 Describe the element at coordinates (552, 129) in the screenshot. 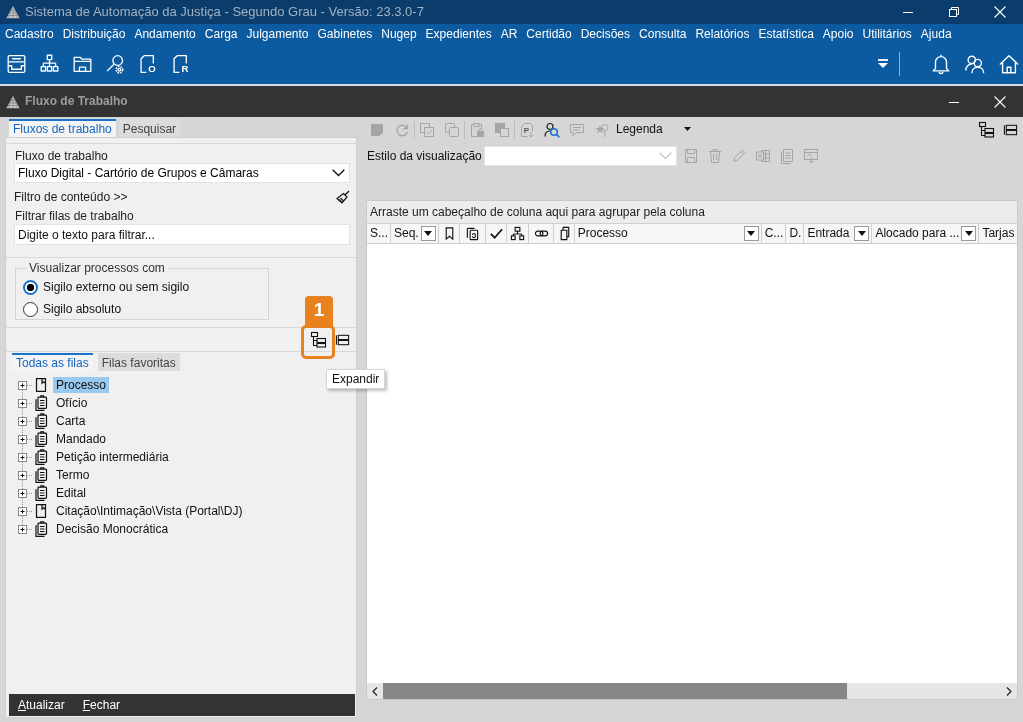

I see `person-search-icon` at that location.